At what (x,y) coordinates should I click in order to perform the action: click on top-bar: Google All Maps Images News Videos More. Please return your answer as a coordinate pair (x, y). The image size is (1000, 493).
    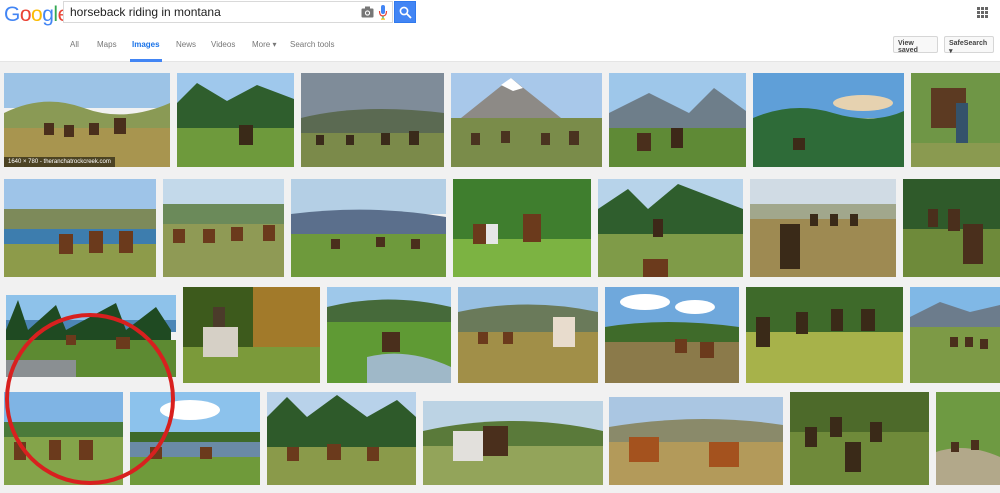
    Looking at the image, I should click on (500, 31).